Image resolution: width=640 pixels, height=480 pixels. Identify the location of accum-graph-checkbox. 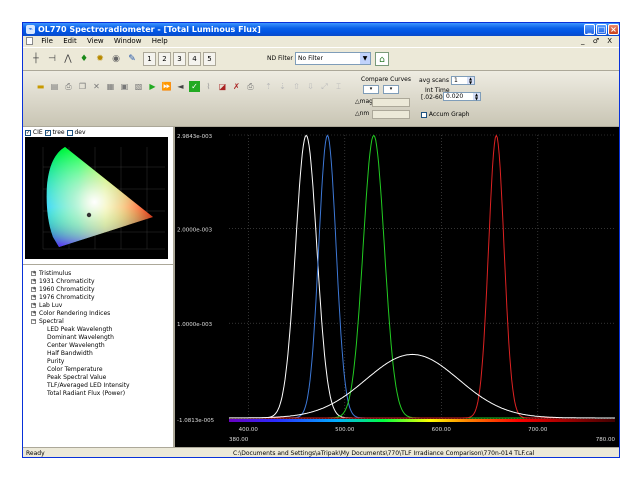
(424, 114).